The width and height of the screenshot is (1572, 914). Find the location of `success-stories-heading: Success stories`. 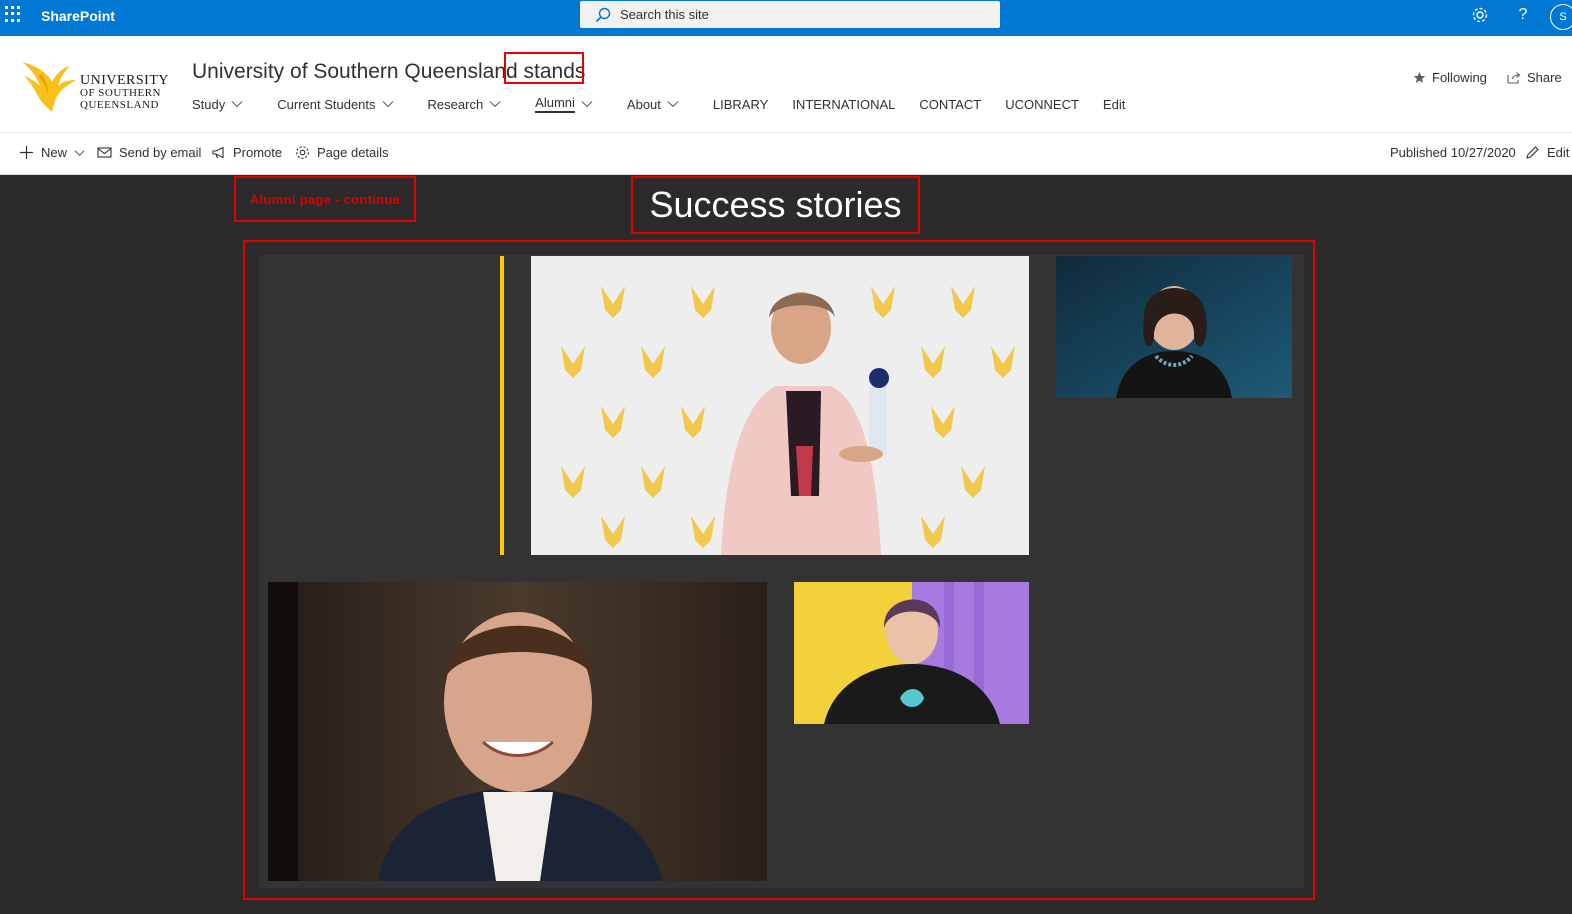

success-stories-heading: Success stories is located at coordinates (775, 205).